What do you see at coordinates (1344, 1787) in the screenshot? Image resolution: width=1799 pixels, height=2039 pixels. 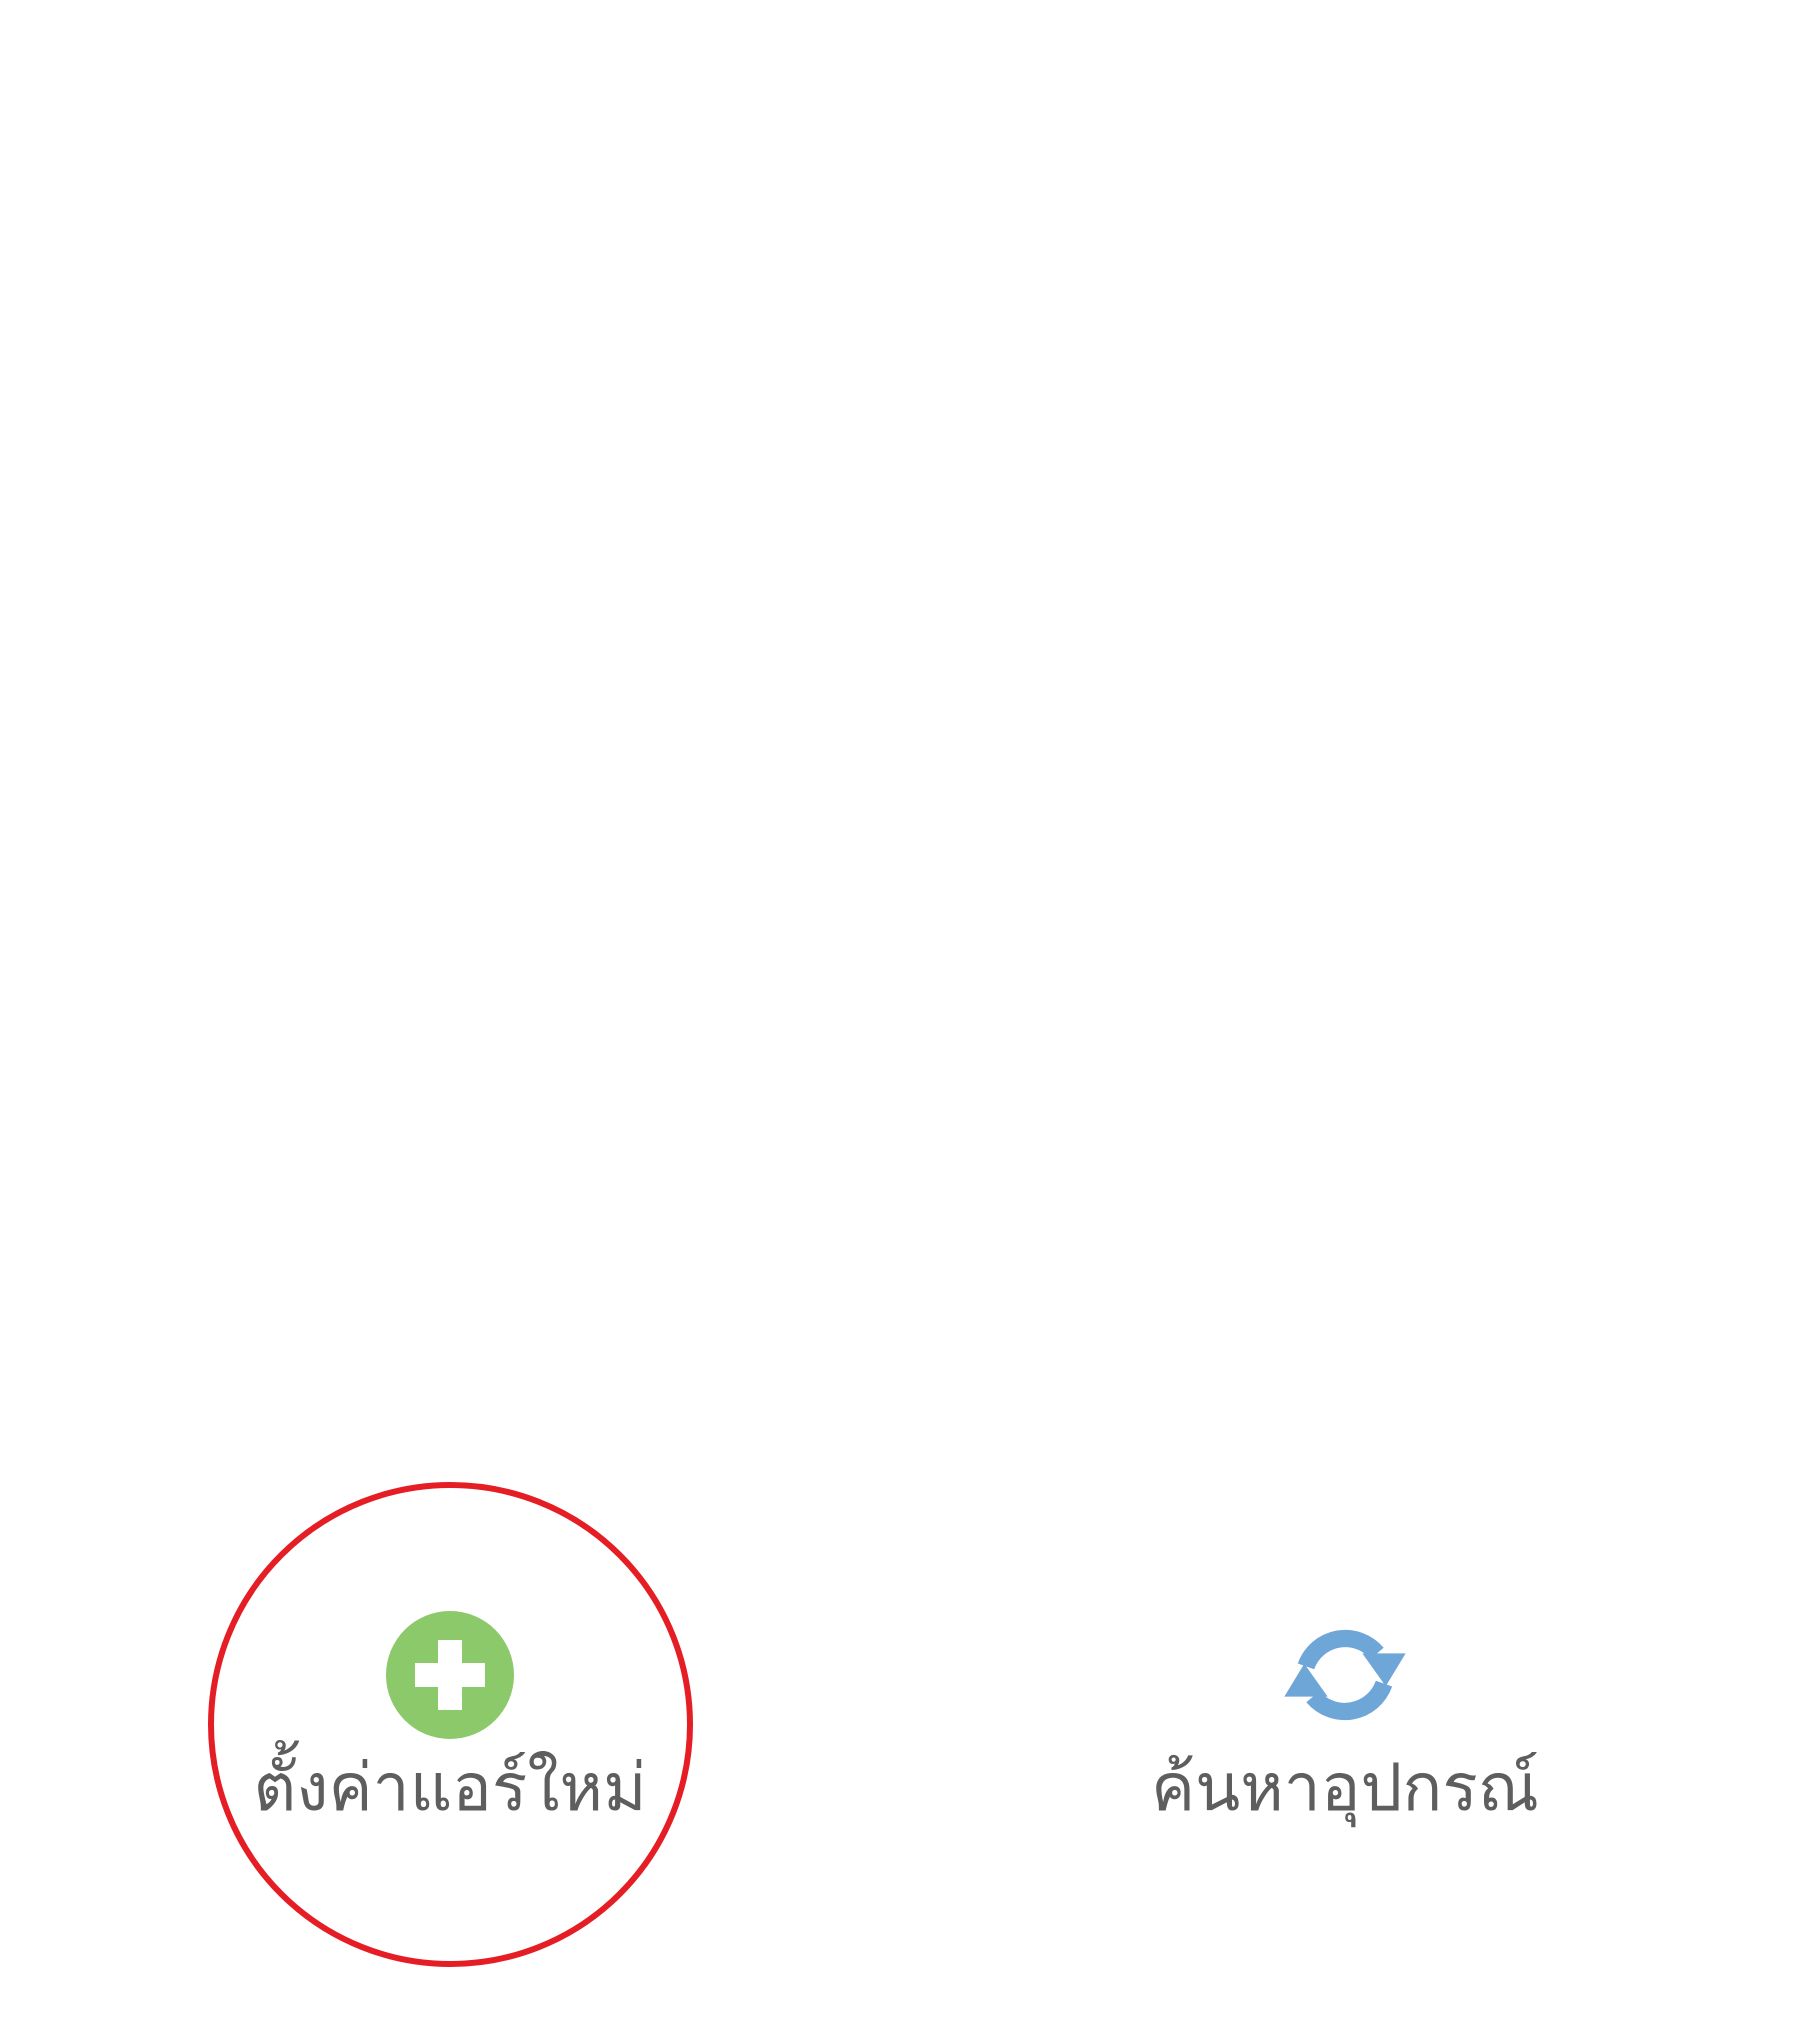 I see `search-device-label: ค้นหาอุปกรณ์` at bounding box center [1344, 1787].